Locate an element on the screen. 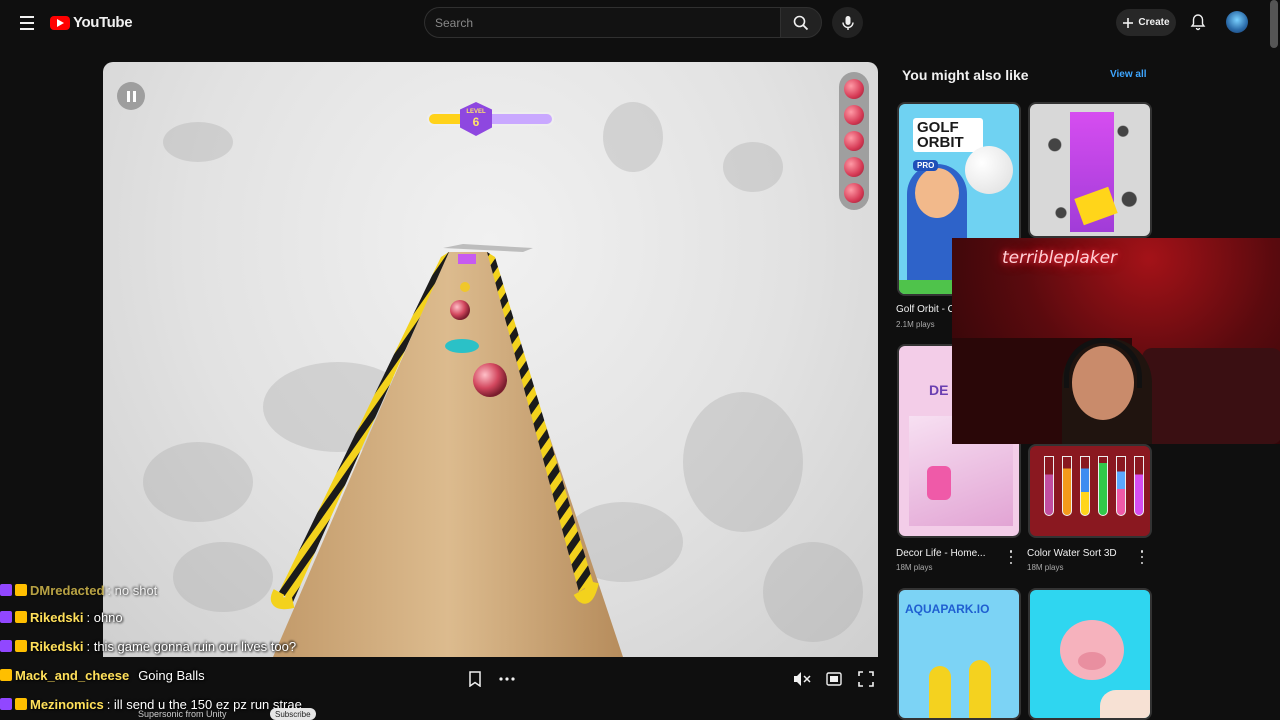  game-source-text: Supersonic from Unity is located at coordinates (182, 714).